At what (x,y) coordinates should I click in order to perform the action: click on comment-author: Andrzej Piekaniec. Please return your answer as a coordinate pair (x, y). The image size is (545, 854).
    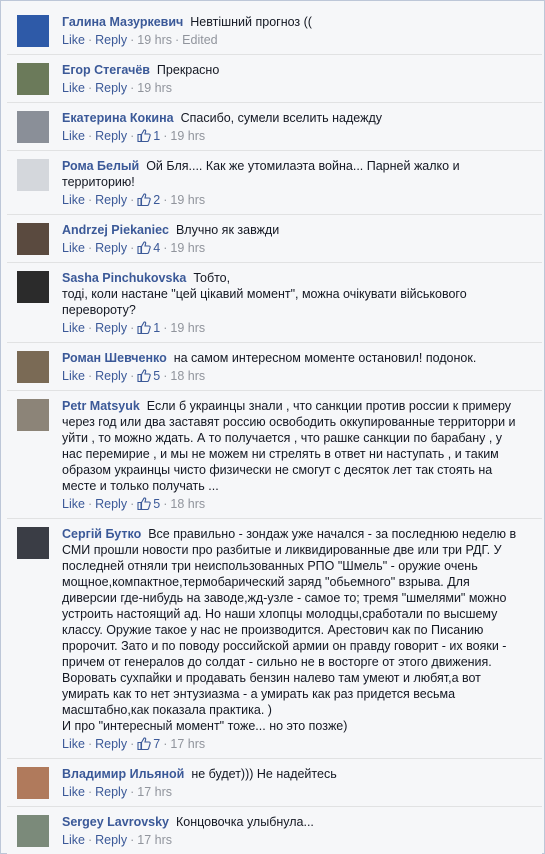
    Looking at the image, I should click on (115, 230).